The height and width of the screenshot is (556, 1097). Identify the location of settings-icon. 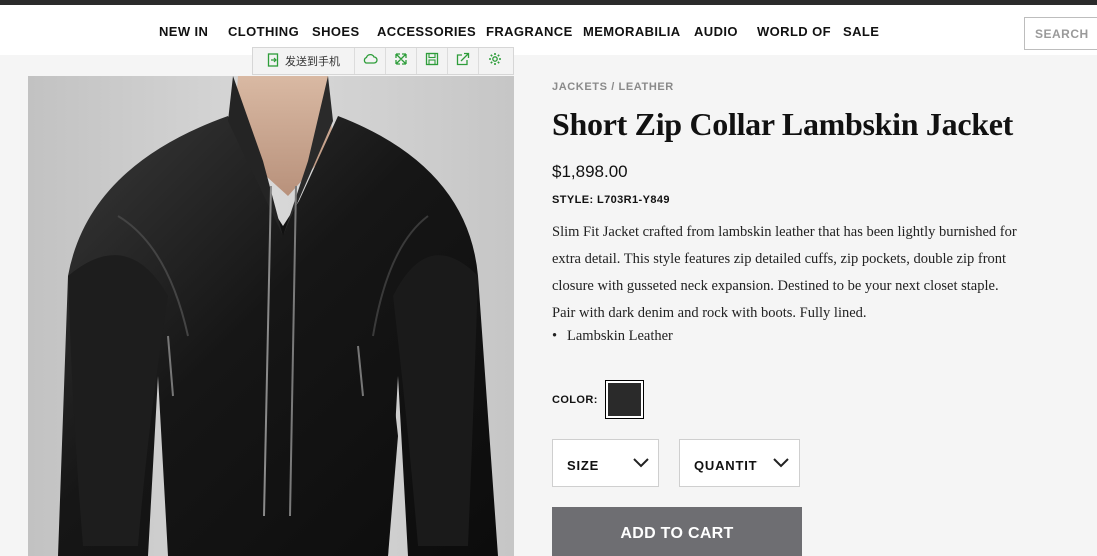
(495, 61).